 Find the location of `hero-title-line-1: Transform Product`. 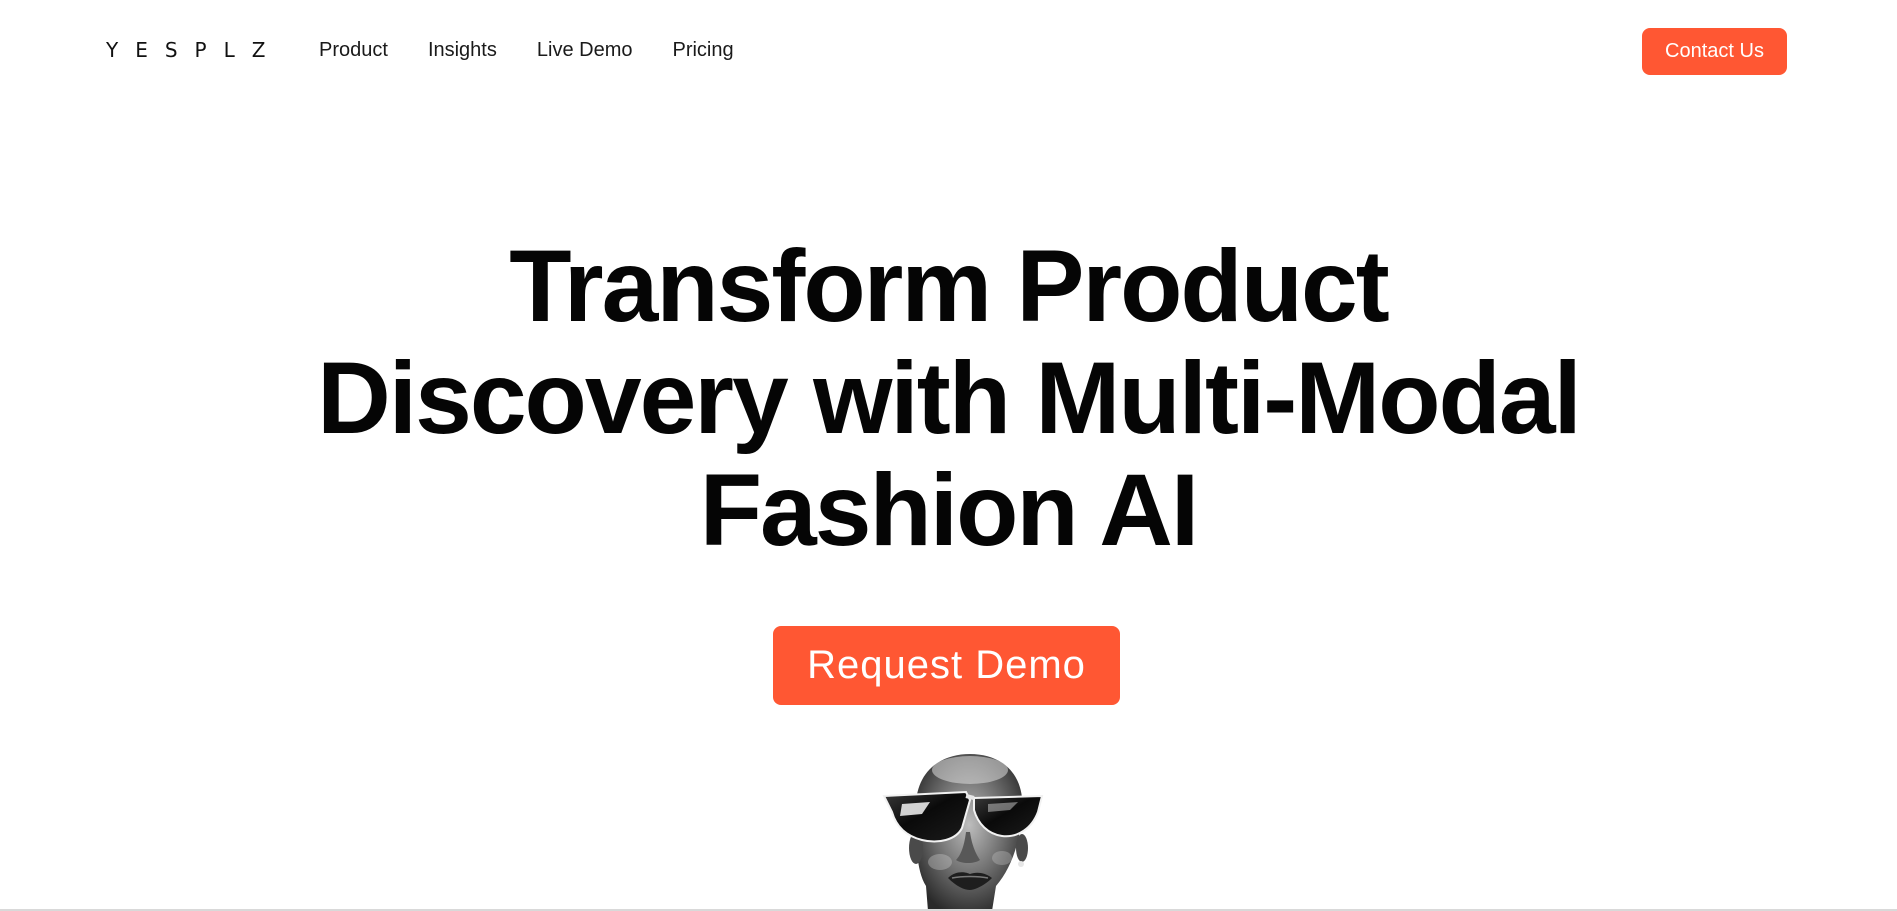

hero-title-line-1: Transform Product is located at coordinates (949, 286).